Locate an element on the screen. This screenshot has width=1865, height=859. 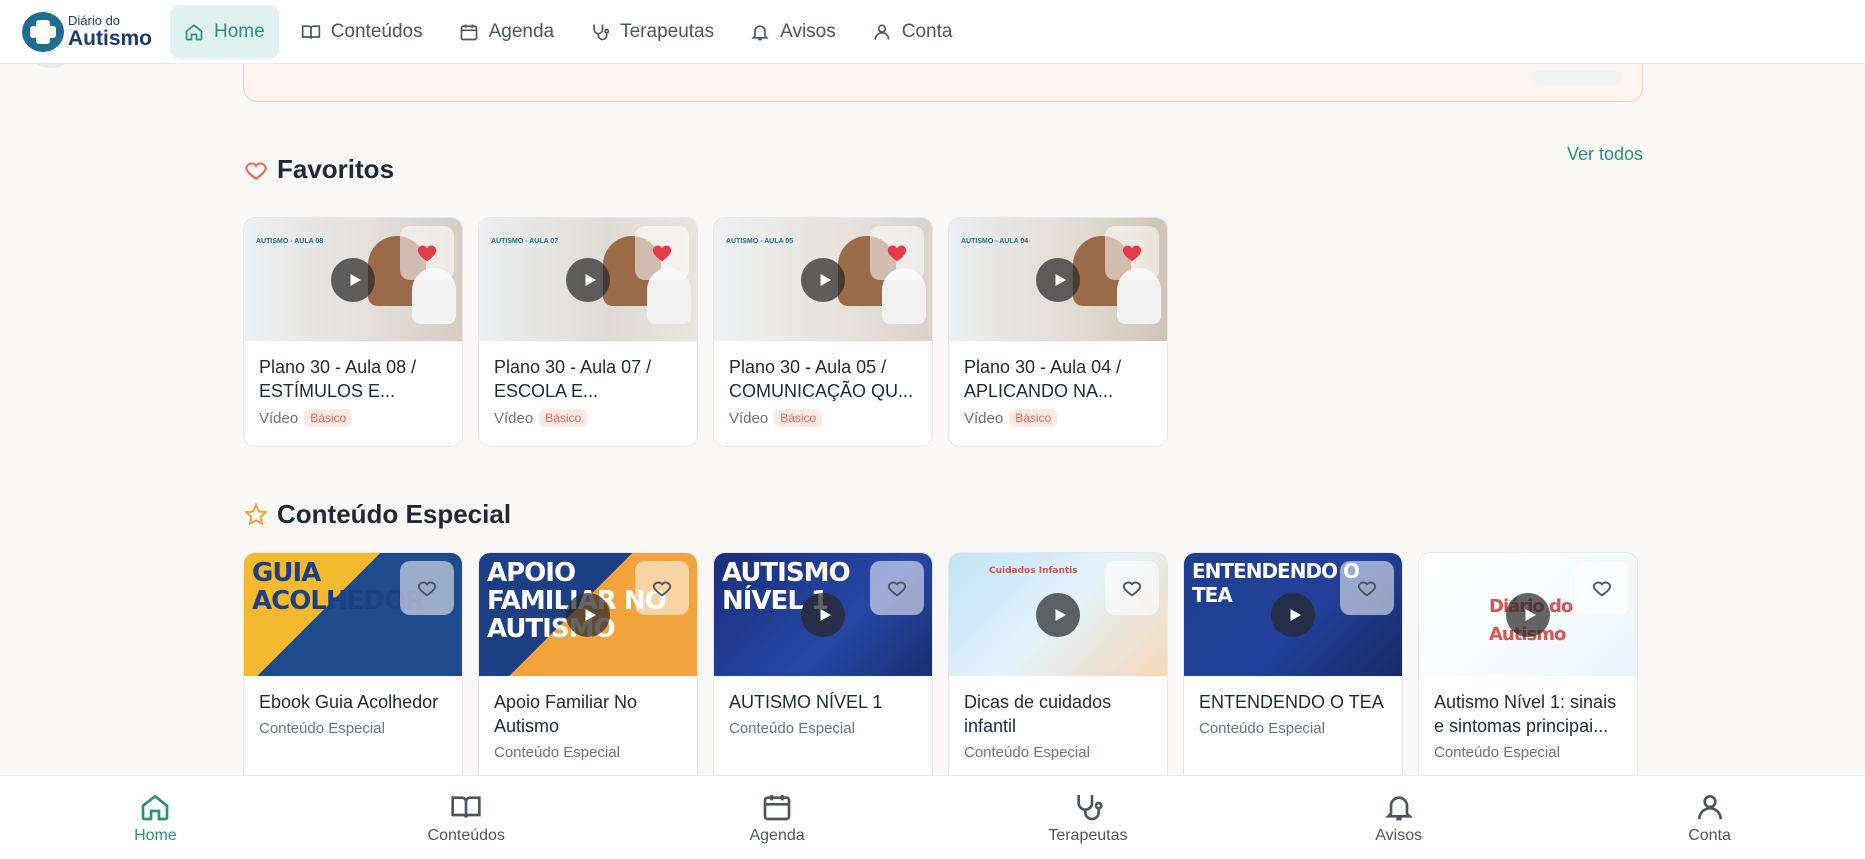
top-nav-home: Home is located at coordinates (224, 31).